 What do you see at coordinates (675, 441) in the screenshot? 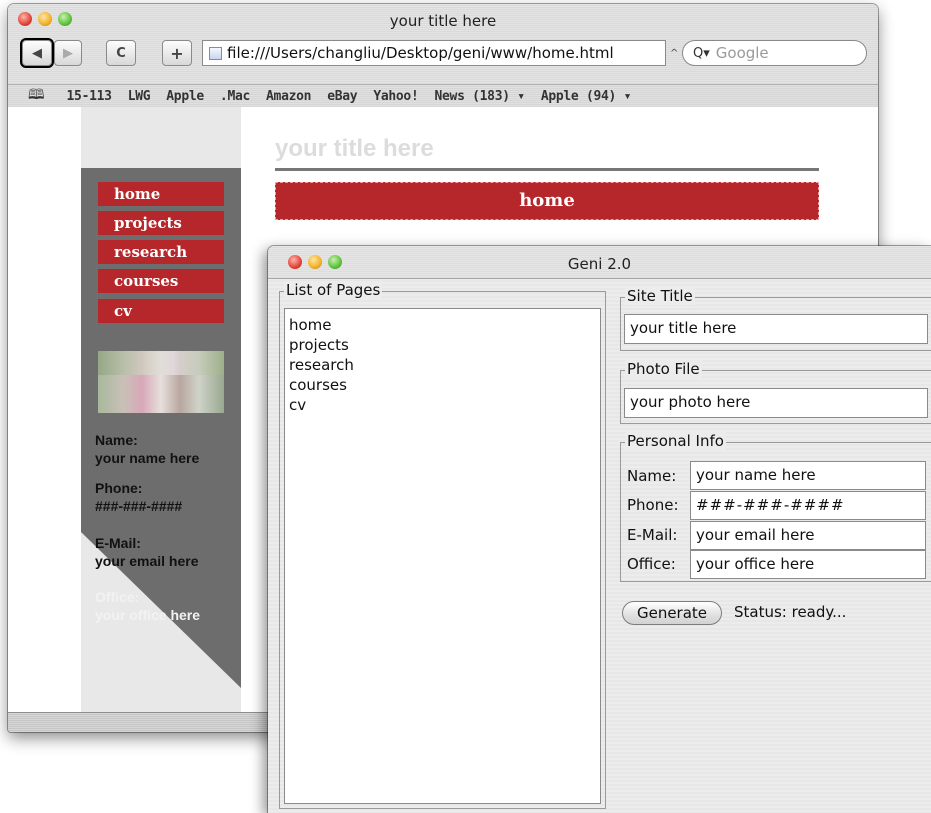
I see `personal-info-legend: Personal Info` at bounding box center [675, 441].